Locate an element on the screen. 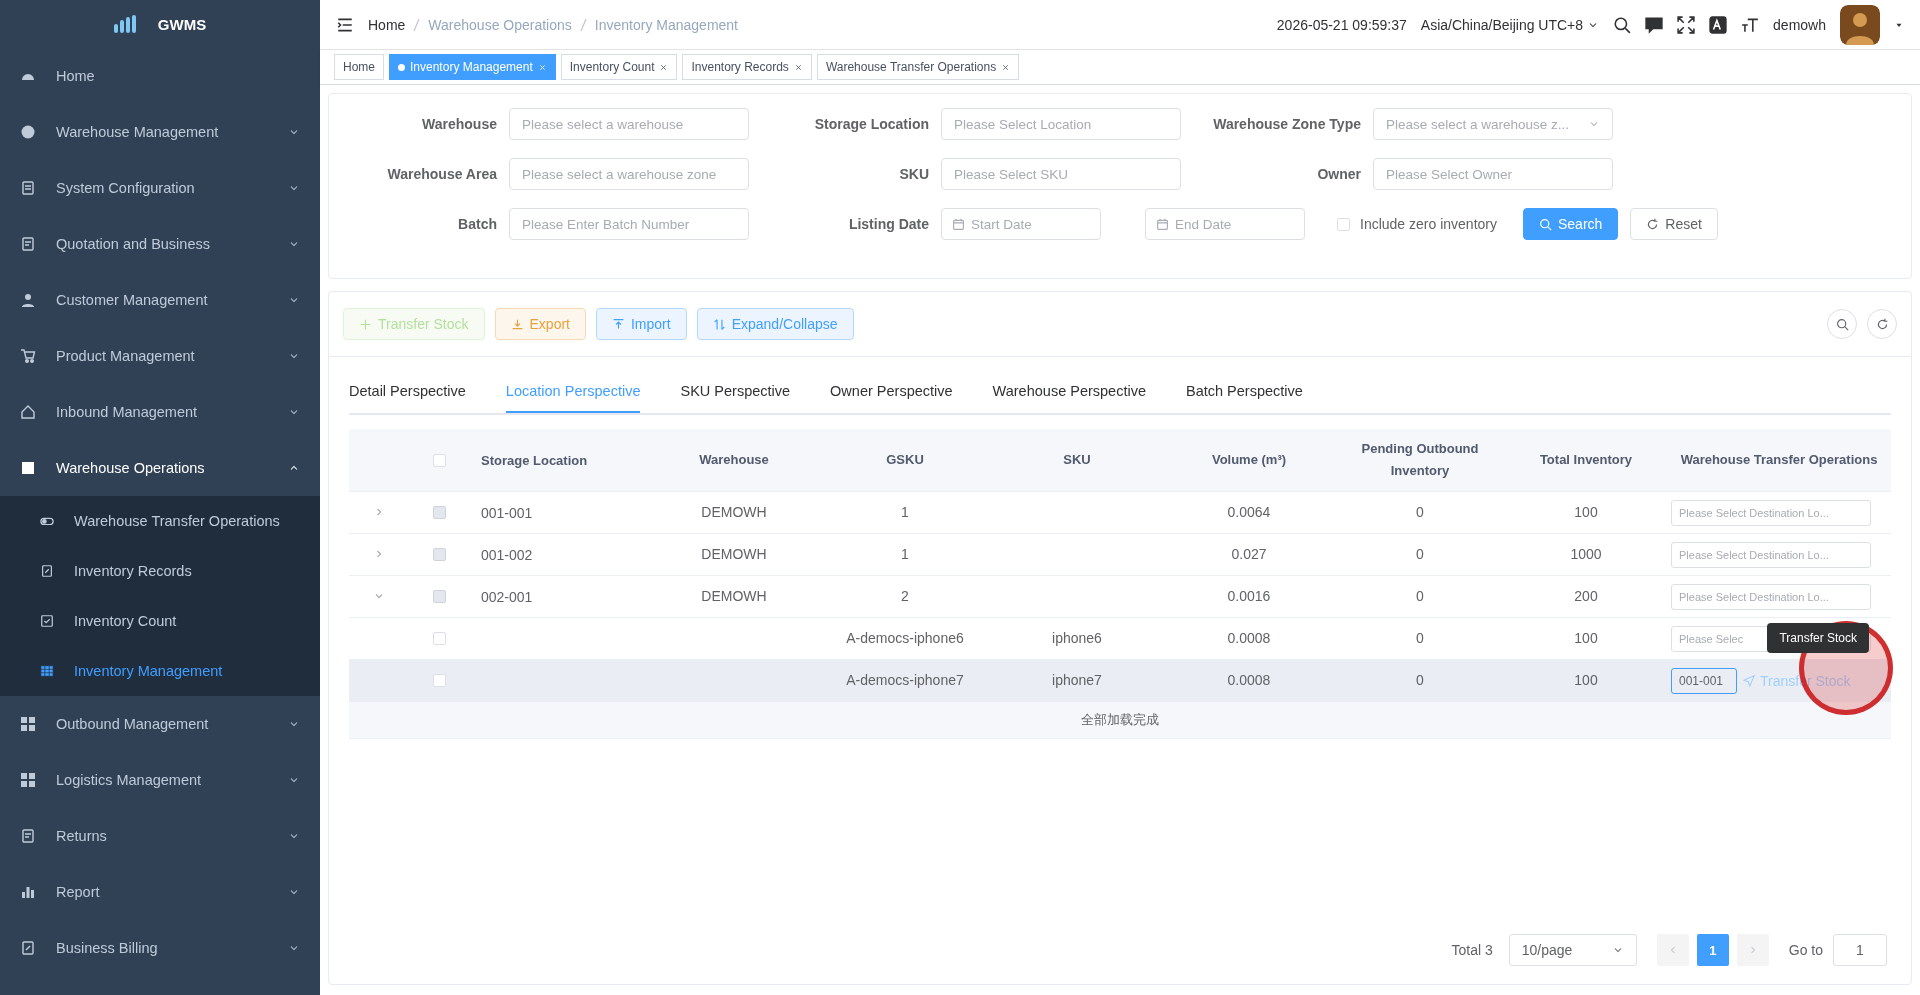  search-button is located at coordinates (1842, 324).